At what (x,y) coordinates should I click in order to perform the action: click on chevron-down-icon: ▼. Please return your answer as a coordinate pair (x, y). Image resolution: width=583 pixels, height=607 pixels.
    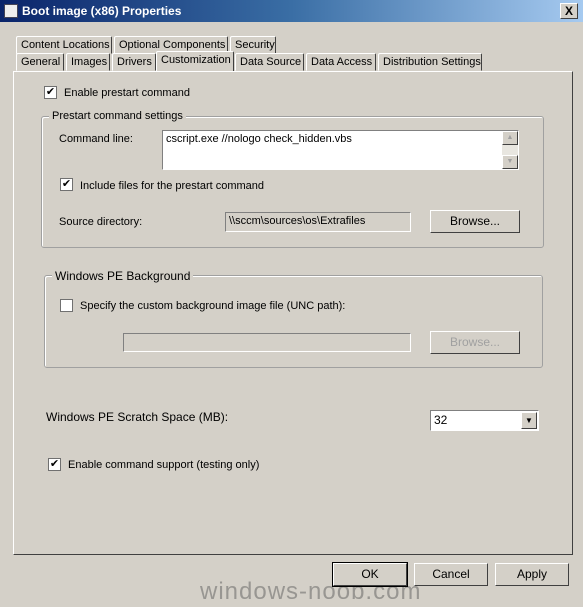
    Looking at the image, I should click on (529, 420).